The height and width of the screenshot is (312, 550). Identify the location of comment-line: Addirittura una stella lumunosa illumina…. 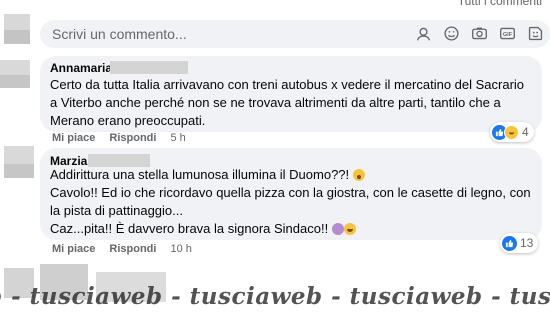
(290, 175).